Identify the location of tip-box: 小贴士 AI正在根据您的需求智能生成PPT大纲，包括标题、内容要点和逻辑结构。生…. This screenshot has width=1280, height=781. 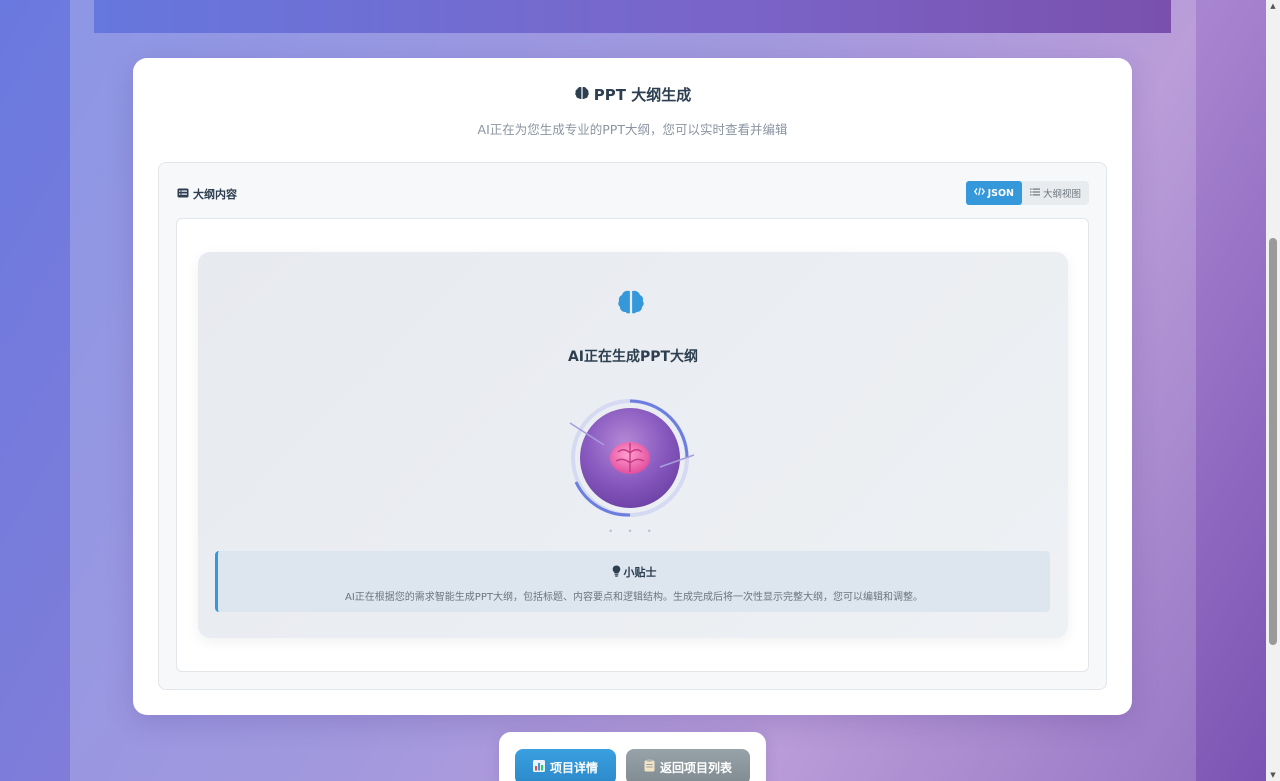
(632, 581).